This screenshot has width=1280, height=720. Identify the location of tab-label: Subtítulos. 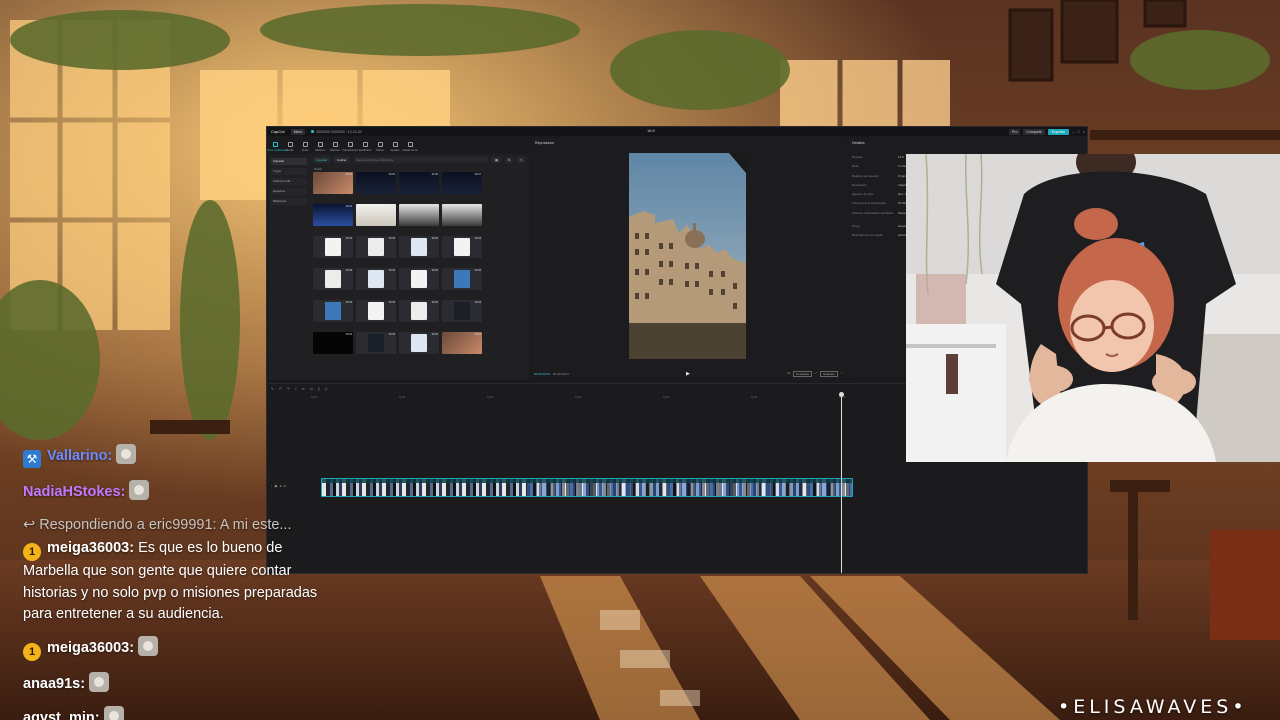
(365, 150).